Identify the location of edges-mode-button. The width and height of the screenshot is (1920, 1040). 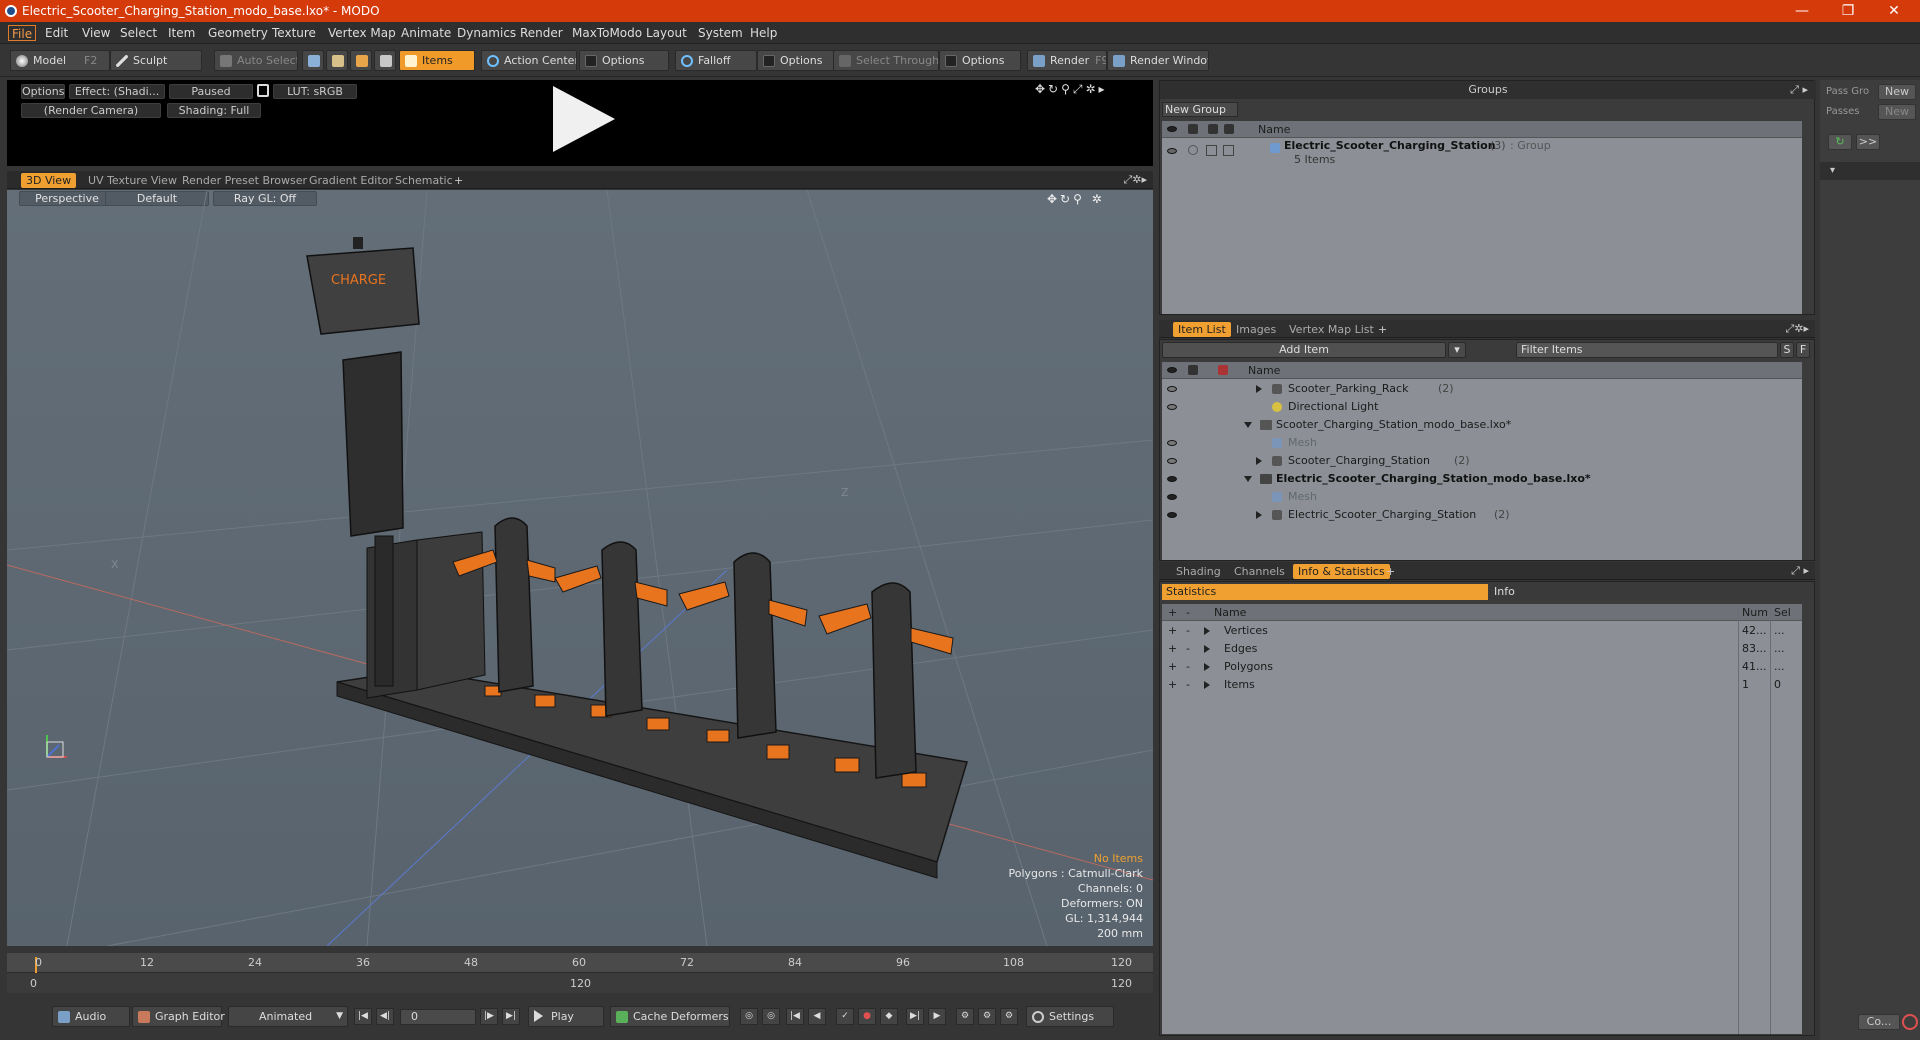
(337, 60).